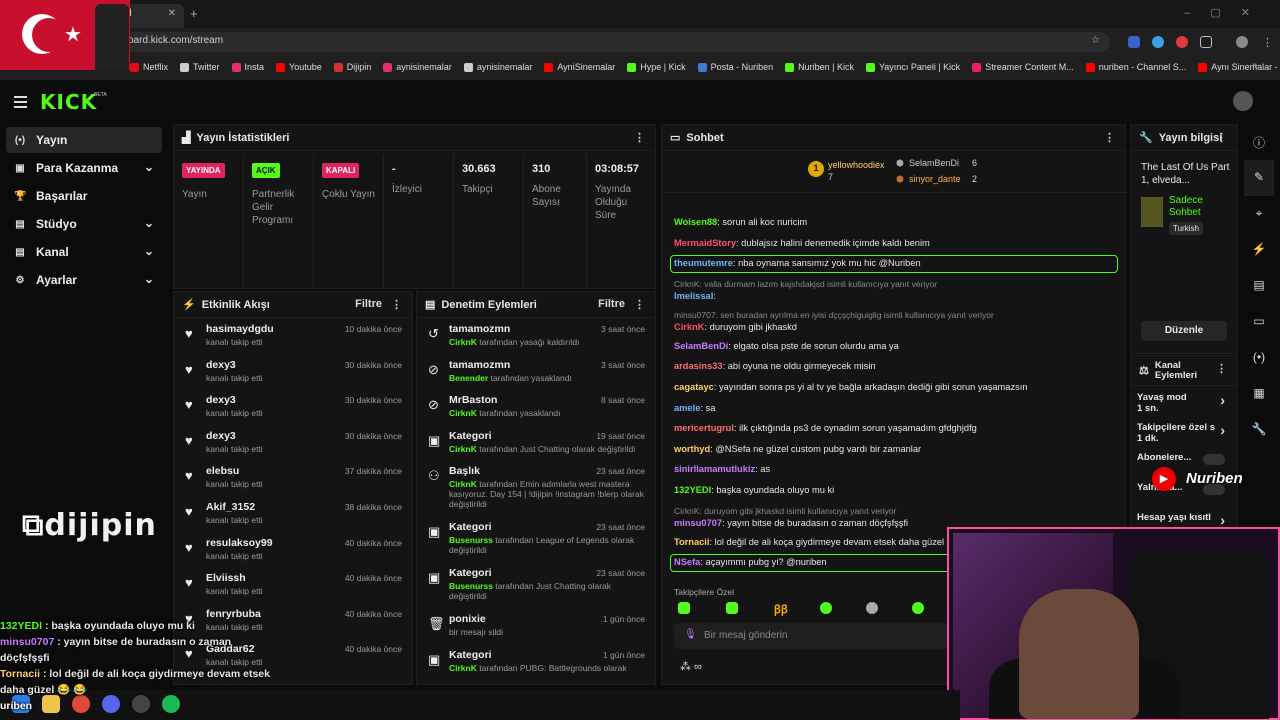 Image resolution: width=1280 pixels, height=720 pixels. Describe the element at coordinates (694, 387) in the screenshot. I see `chat-username: cagatayc` at that location.